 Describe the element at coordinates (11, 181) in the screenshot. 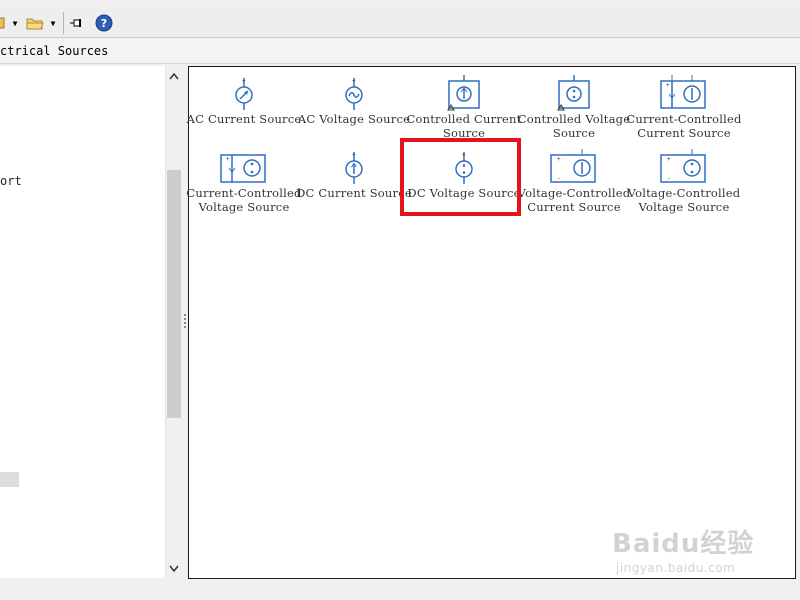

I see `tree-item-partial: ort` at that location.